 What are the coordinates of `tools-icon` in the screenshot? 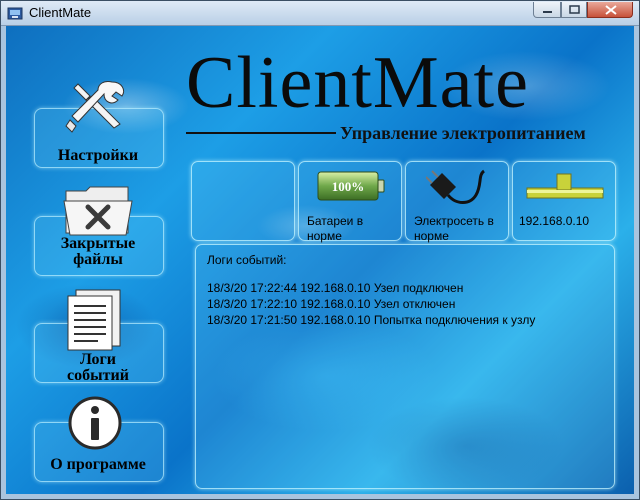 It's located at (97, 109).